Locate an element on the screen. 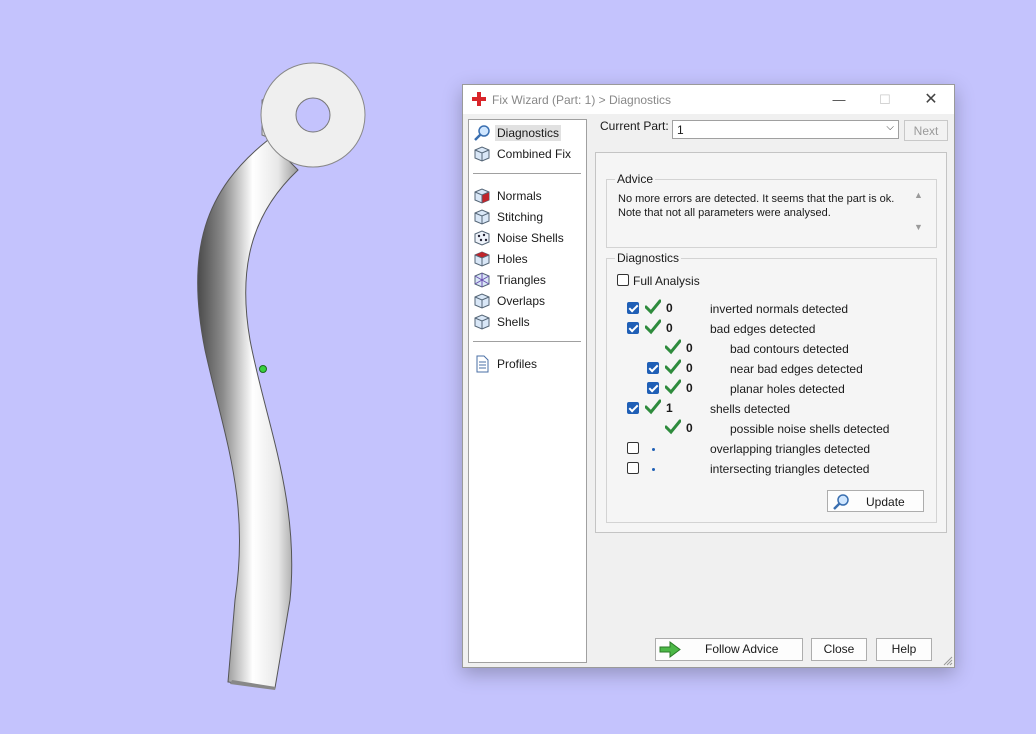 The width and height of the screenshot is (1036, 734). diagnostic-text: near bad edges detected is located at coordinates (796, 369).